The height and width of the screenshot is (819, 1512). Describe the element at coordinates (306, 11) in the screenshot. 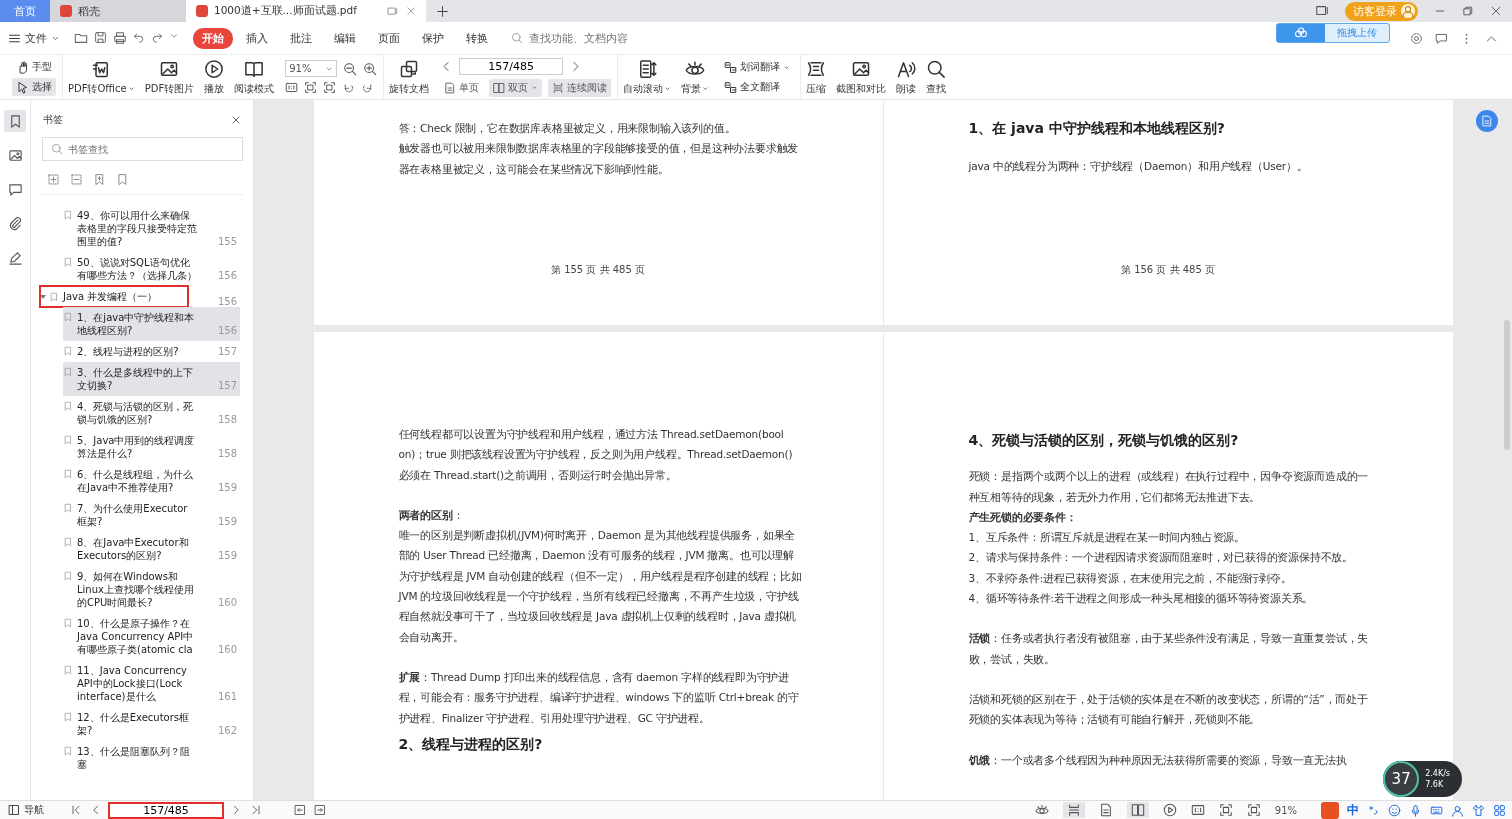

I see `document-tab: 1000道+互联...师面试题.pdf` at that location.